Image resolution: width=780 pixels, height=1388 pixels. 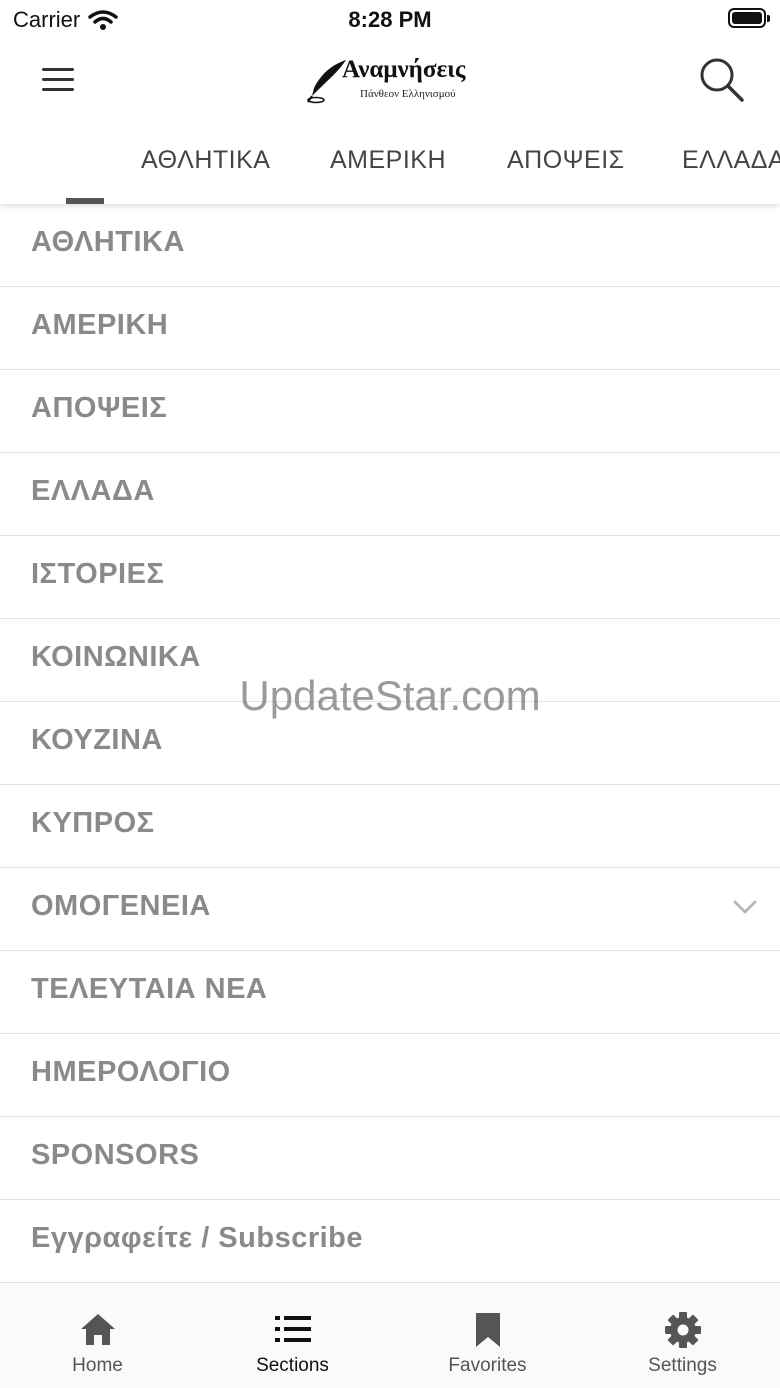 What do you see at coordinates (98, 1329) in the screenshot?
I see `home-icon` at bounding box center [98, 1329].